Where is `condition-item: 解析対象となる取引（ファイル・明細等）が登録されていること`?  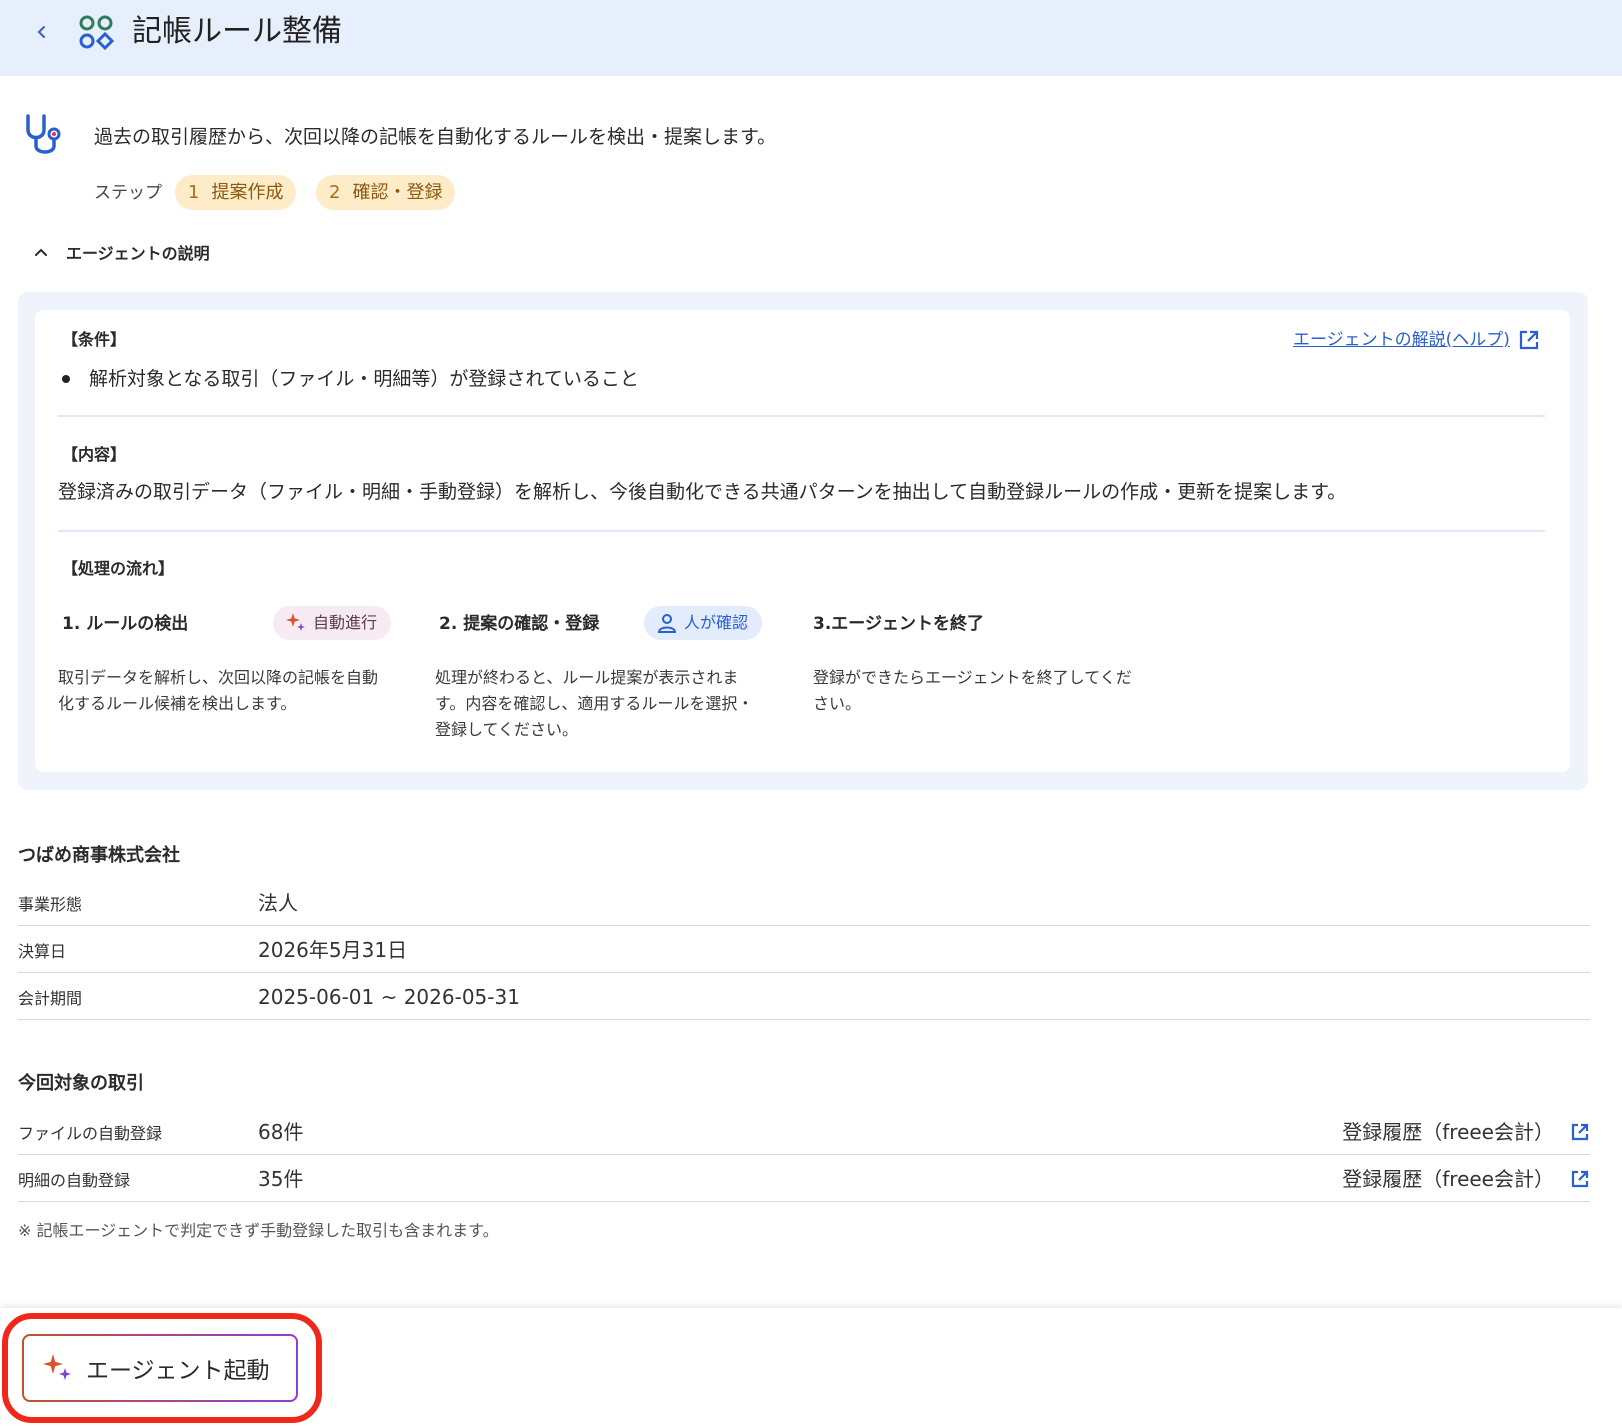 condition-item: 解析対象となる取引（ファイル・明細等）が登録されていること is located at coordinates (350, 379).